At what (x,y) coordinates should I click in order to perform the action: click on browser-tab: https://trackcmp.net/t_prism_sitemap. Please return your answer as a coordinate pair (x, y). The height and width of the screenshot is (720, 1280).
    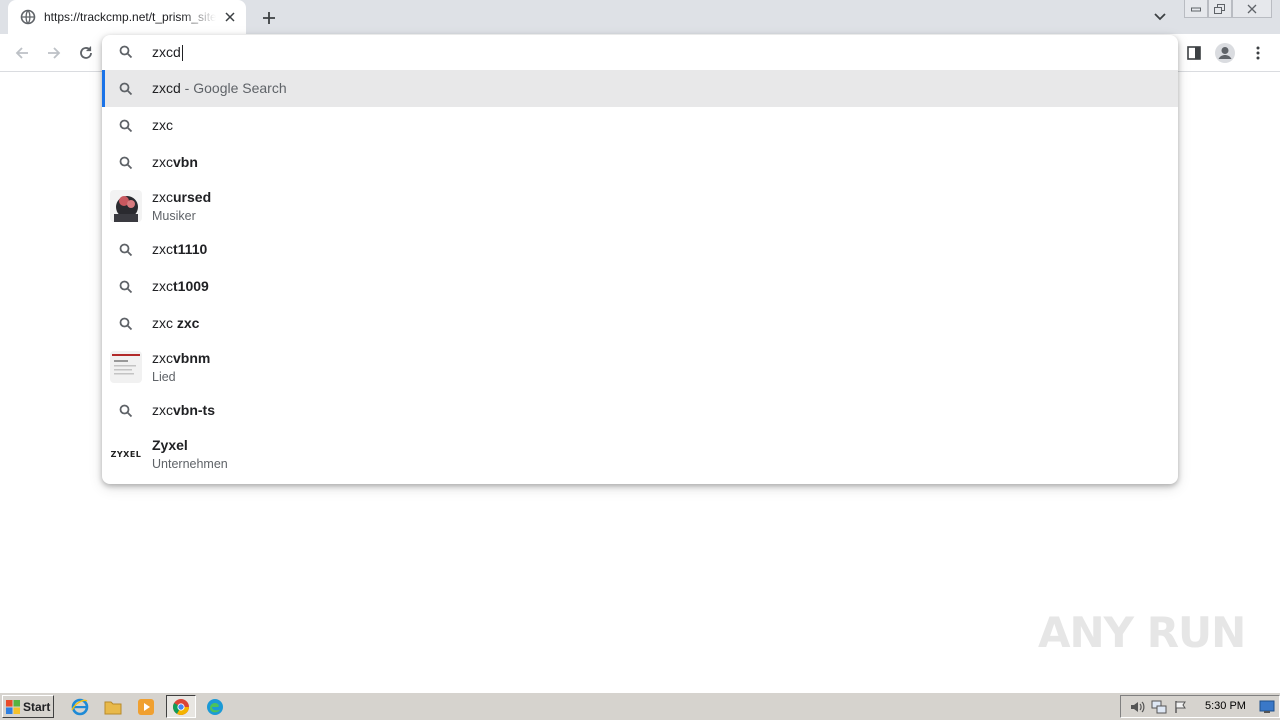
    Looking at the image, I should click on (127, 17).